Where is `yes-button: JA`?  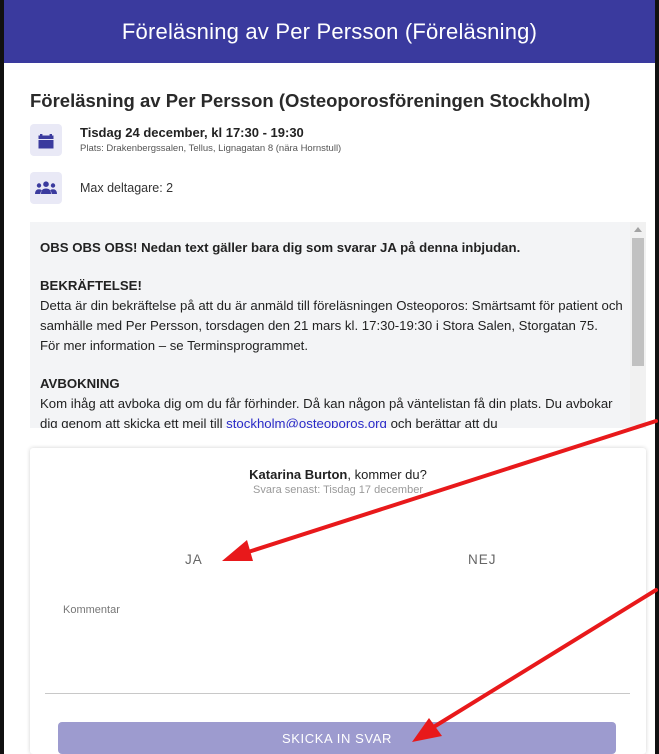 yes-button: JA is located at coordinates (194, 559).